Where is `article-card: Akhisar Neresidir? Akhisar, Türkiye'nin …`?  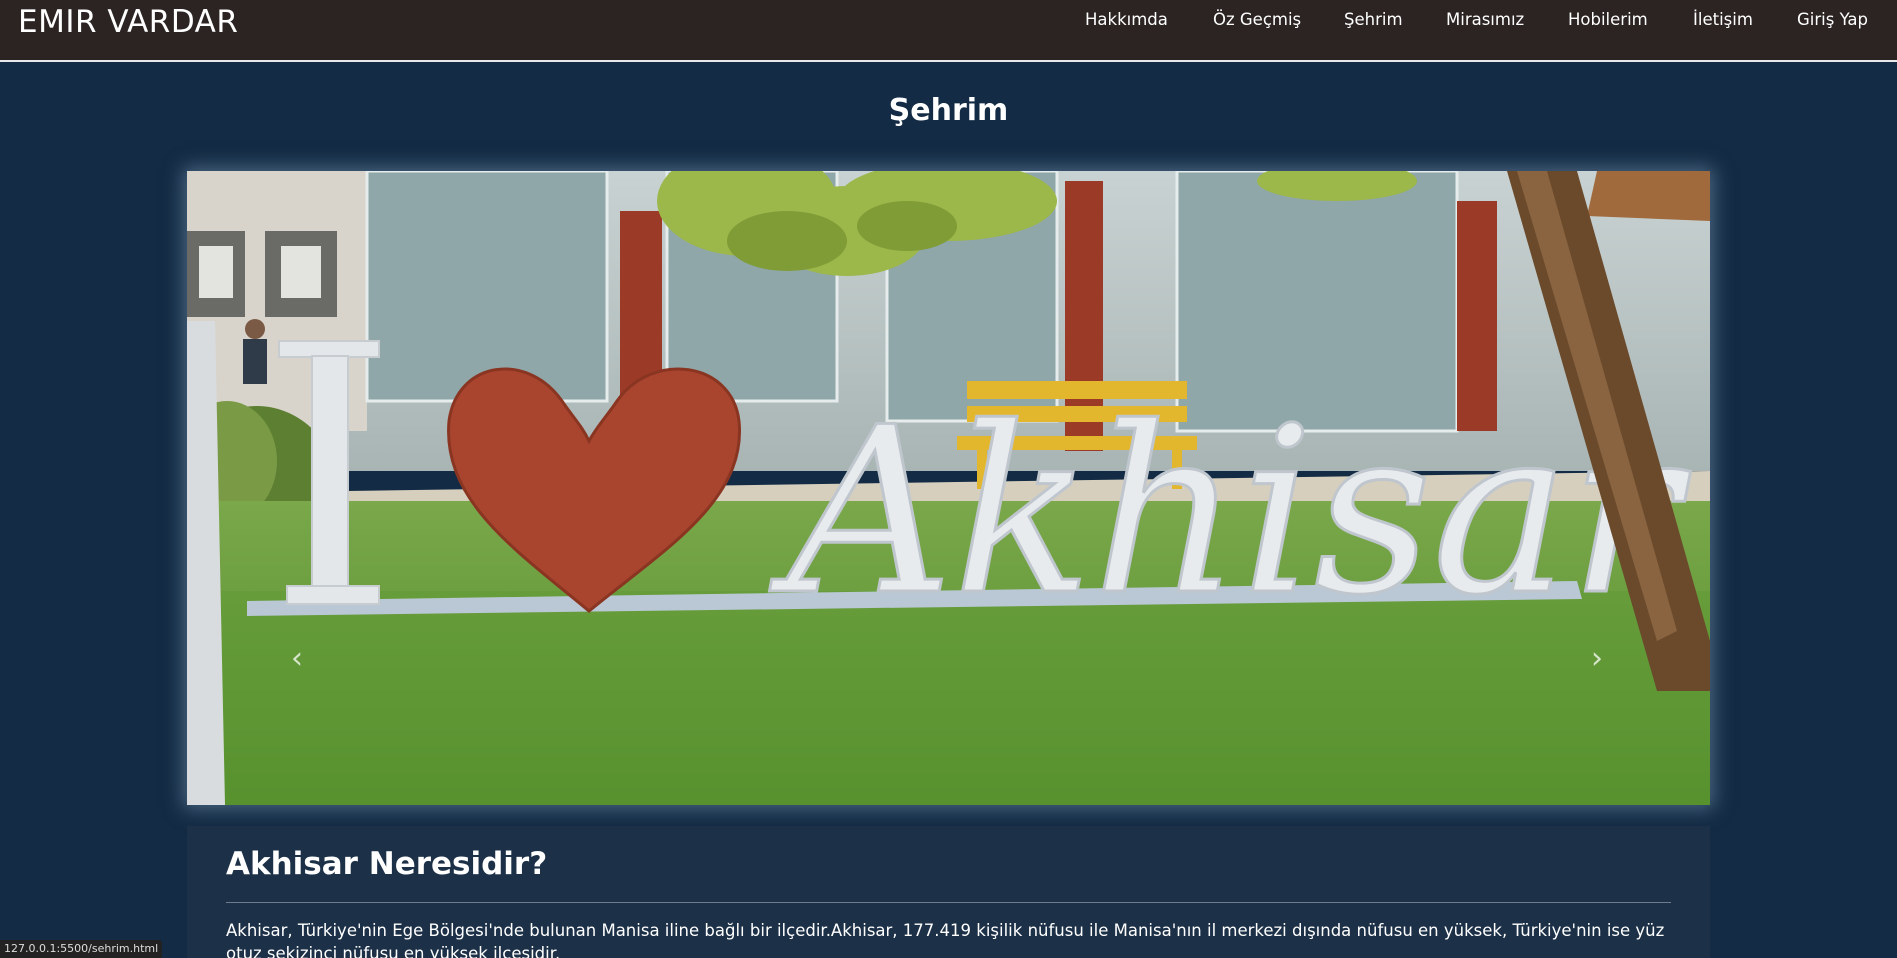
article-card: Akhisar Neresidir? Akhisar, Türkiye'nin … is located at coordinates (948, 892).